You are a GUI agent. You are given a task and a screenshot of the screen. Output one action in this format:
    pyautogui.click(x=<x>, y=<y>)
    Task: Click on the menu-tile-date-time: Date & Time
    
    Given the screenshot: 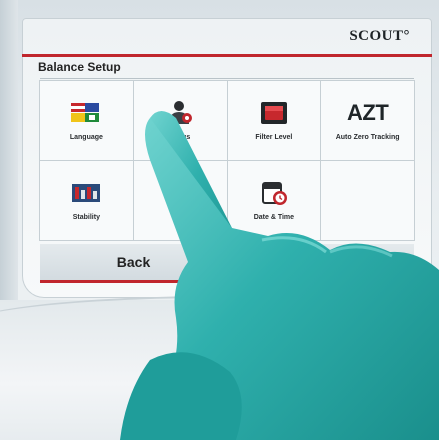 What is the action you would take?
    pyautogui.click(x=274, y=201)
    